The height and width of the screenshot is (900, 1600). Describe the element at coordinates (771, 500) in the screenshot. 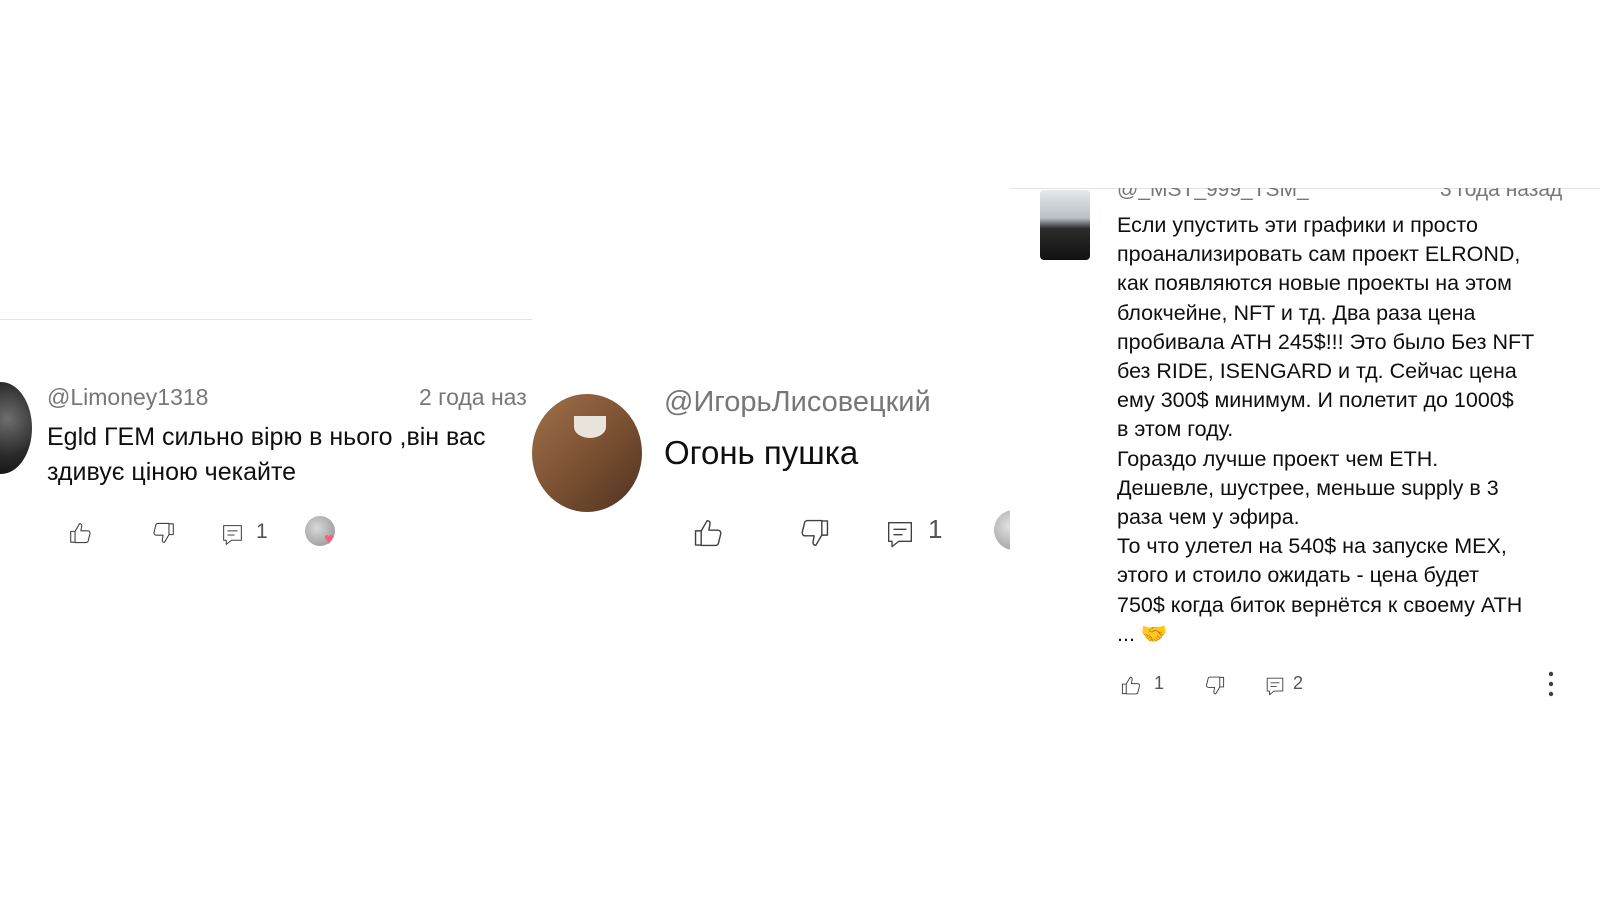

I see `comment-card-2: @ИгорьЛисовецкий Огонь пушка 1` at that location.